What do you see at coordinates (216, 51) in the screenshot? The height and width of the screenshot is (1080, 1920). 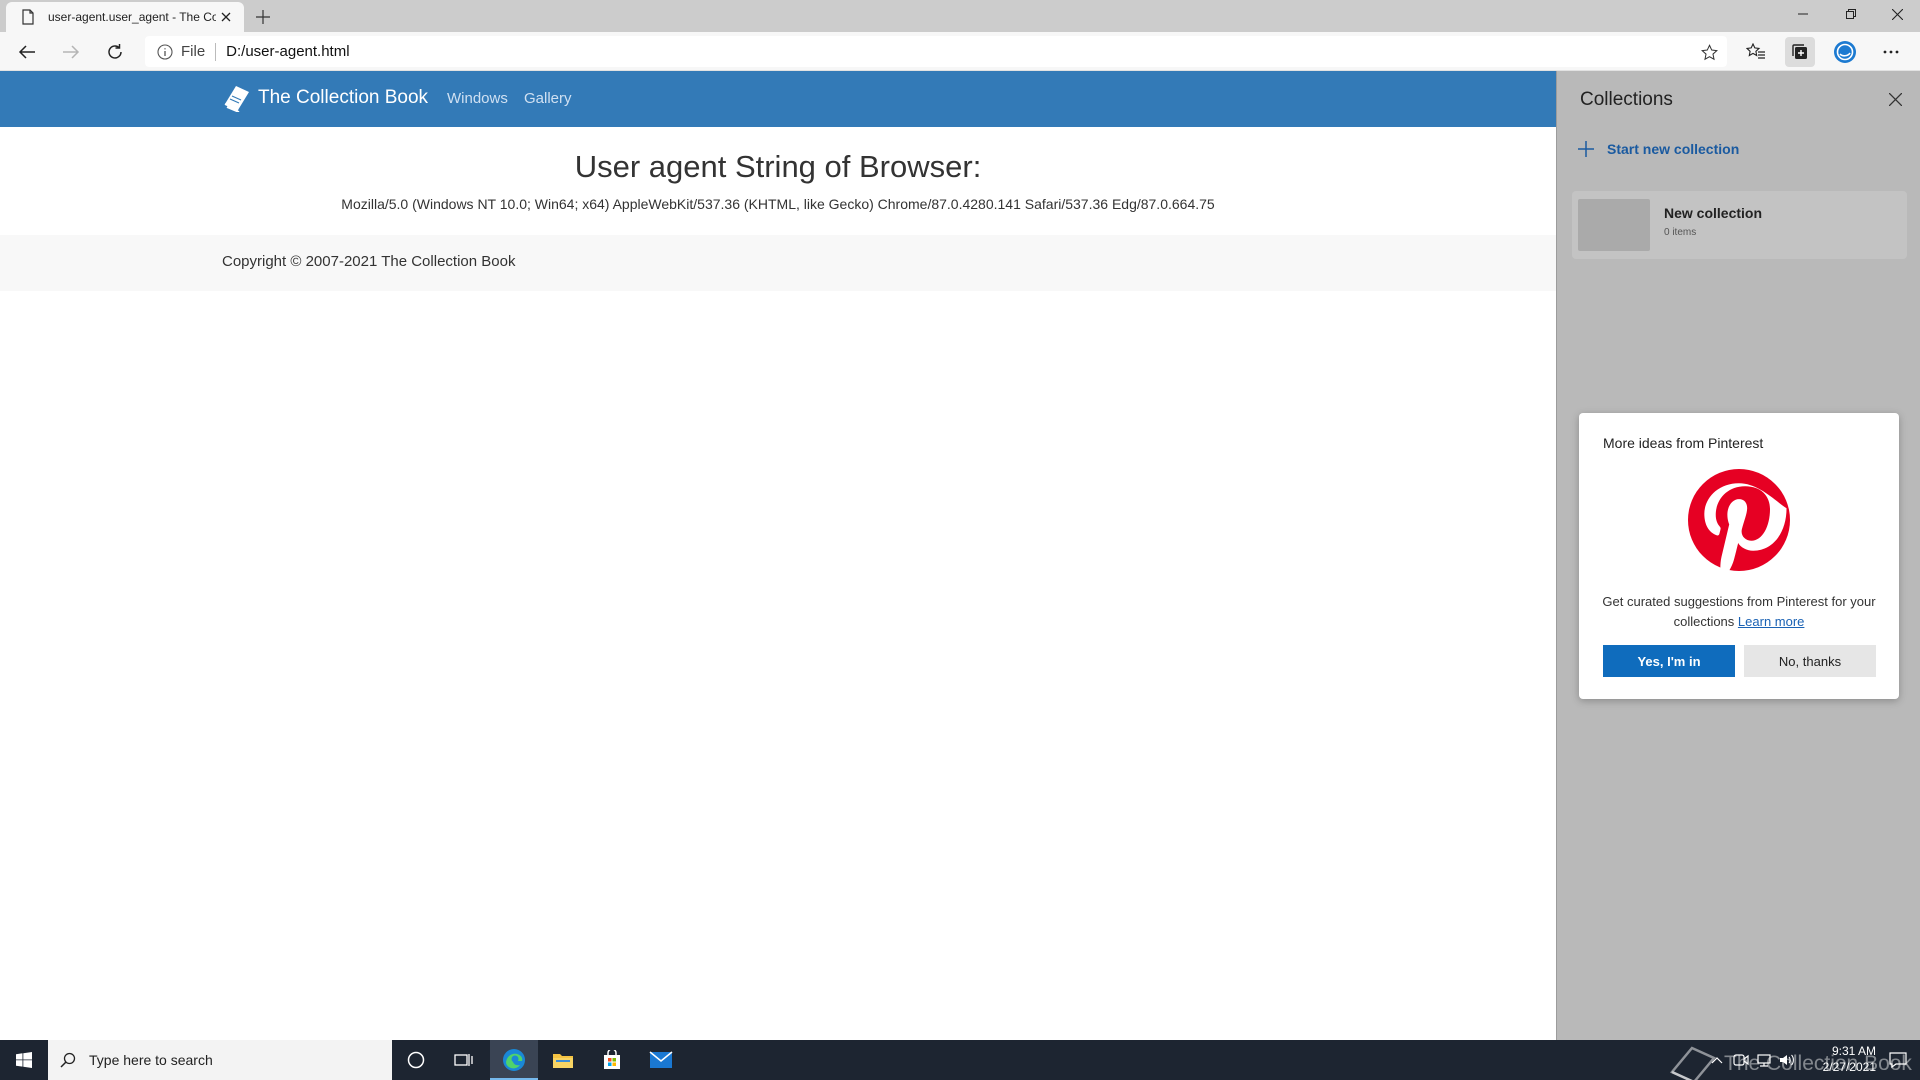 I see `address-separator` at bounding box center [216, 51].